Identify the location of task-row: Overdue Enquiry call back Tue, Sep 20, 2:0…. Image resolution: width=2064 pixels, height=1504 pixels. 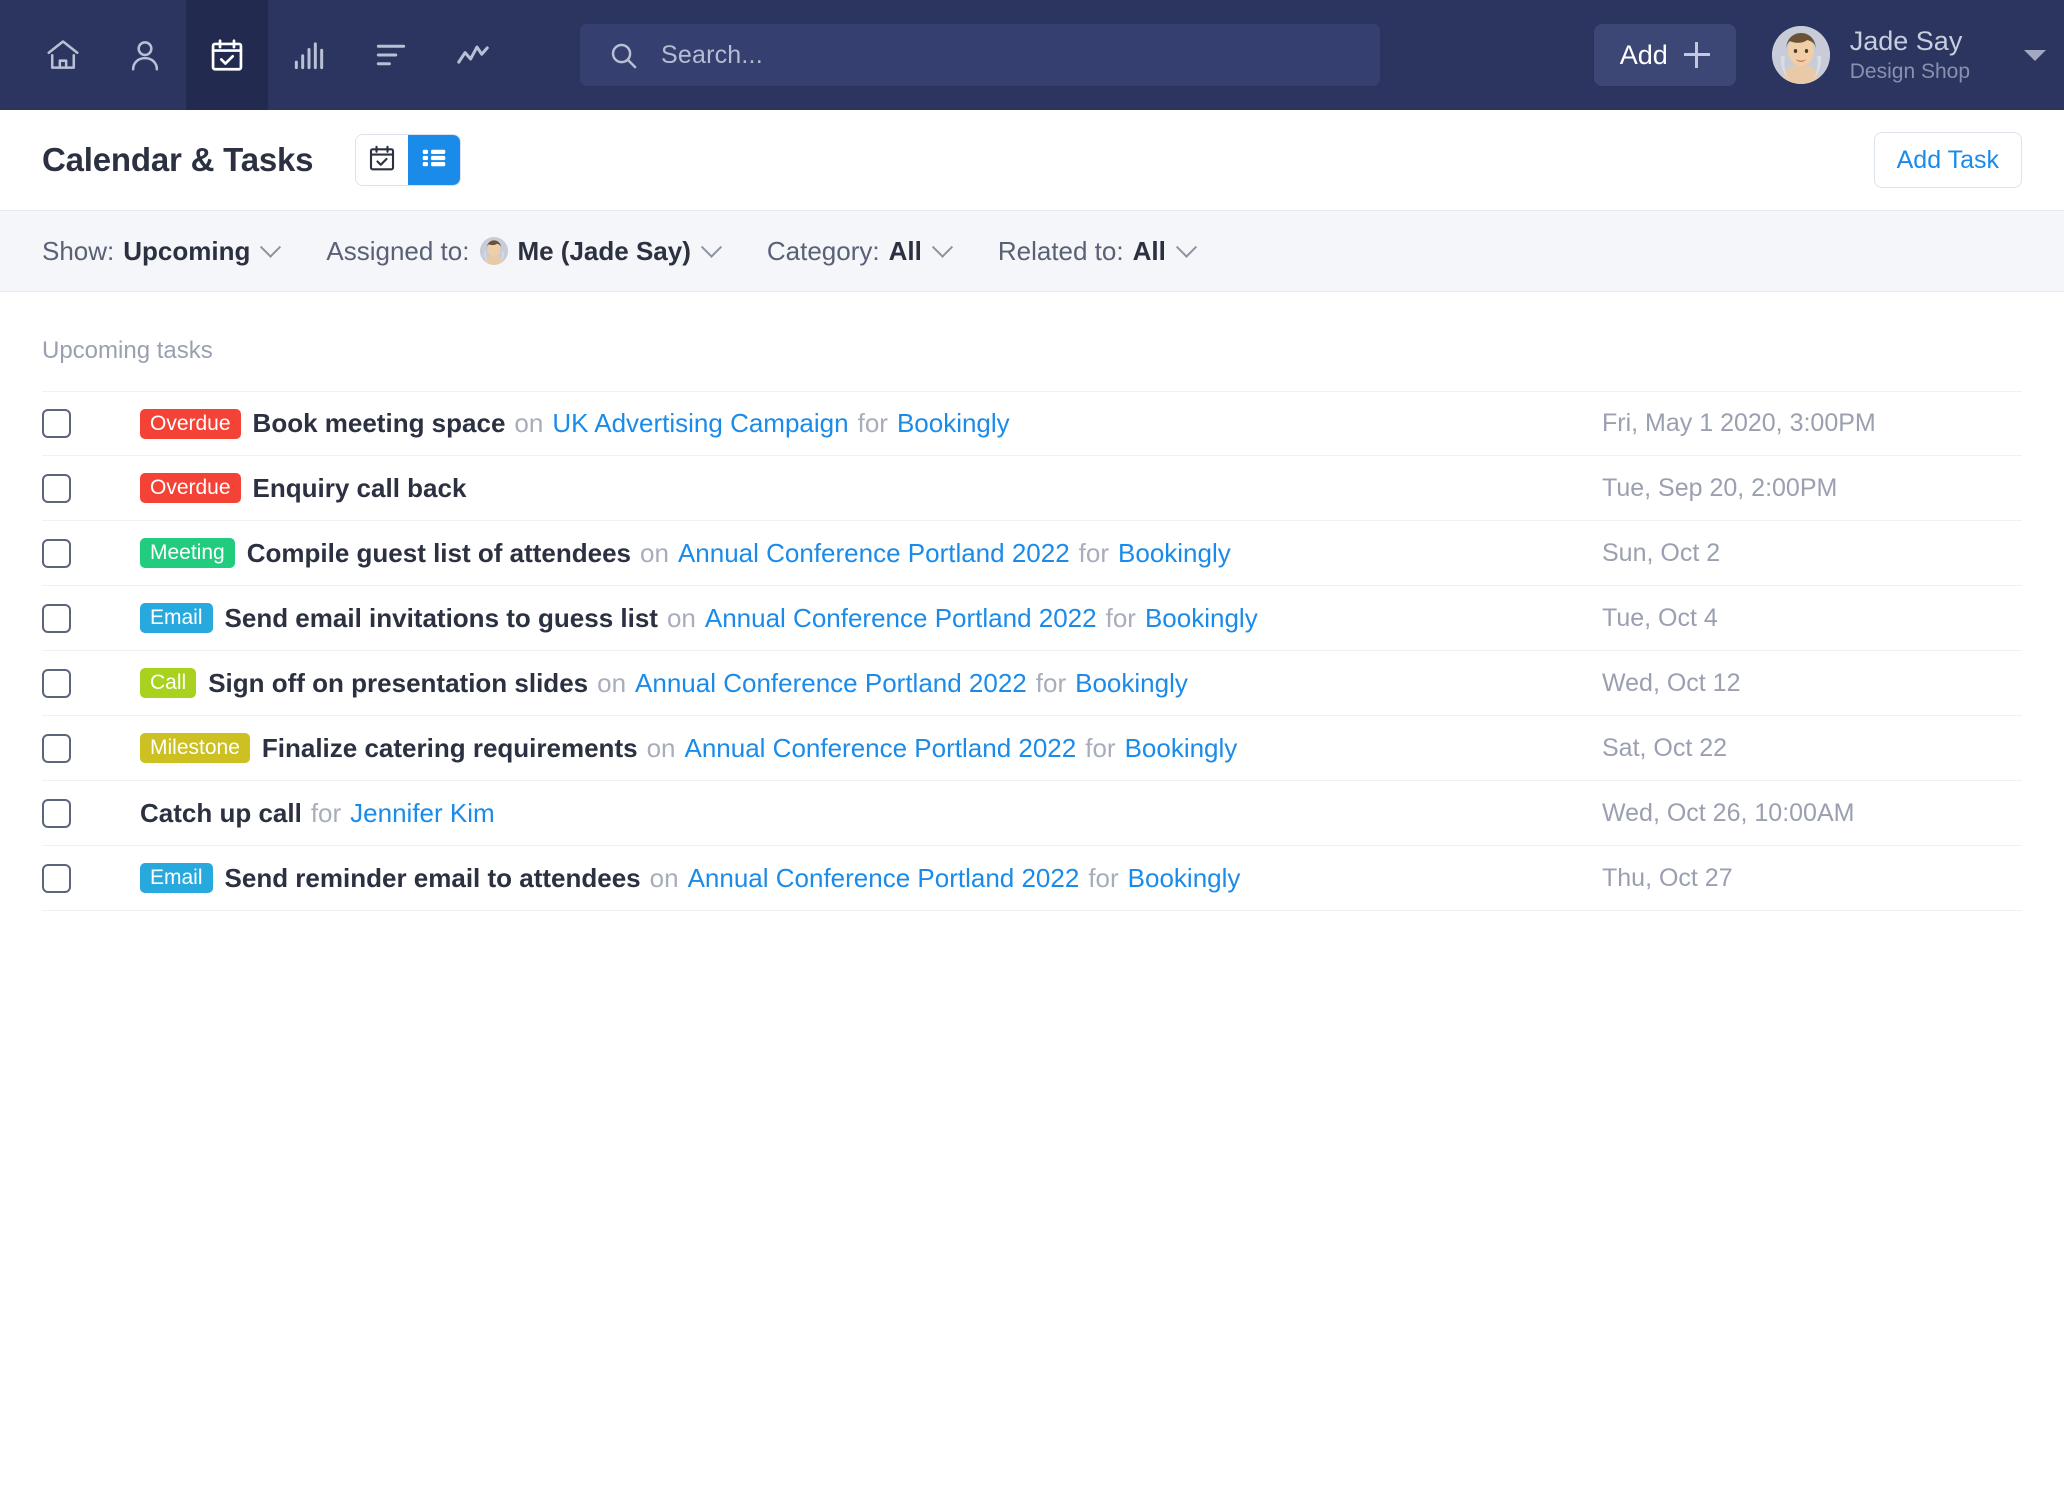
(1032, 488).